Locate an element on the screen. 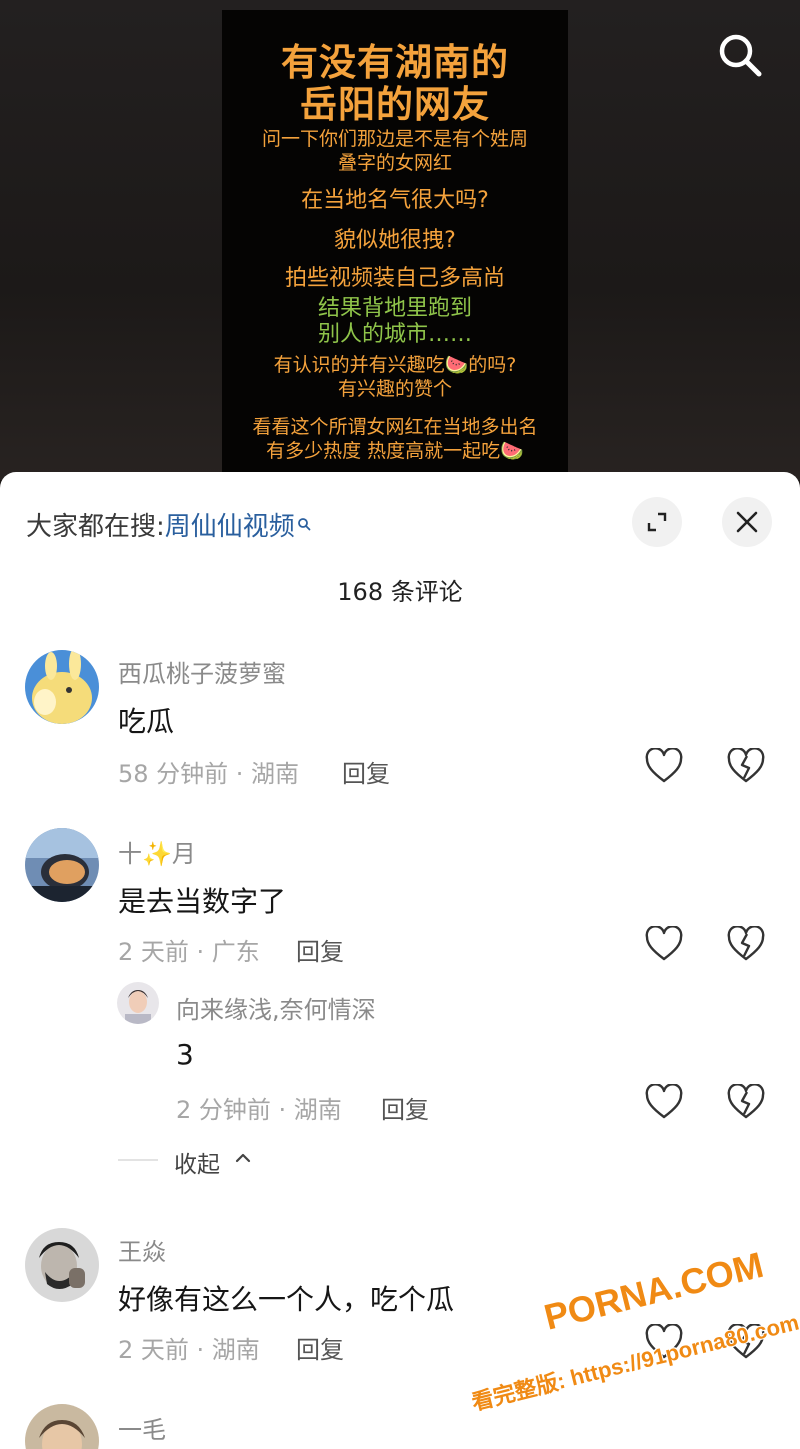 This screenshot has width=800, height=1449. comment-item: 一毛 is located at coordinates (400, 1424).